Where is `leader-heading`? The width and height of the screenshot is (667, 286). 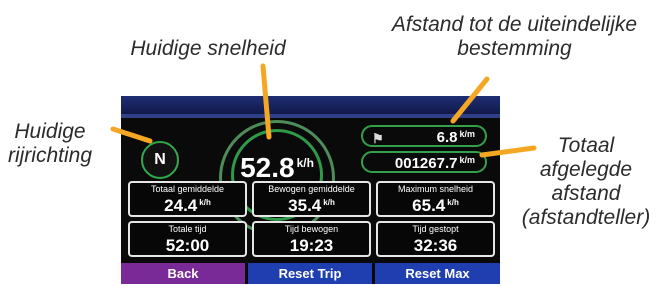 leader-heading is located at coordinates (131, 135).